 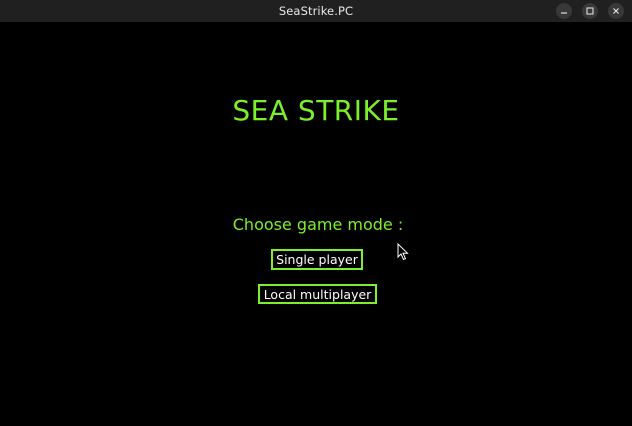 I want to click on single-player-button: Single player, so click(x=317, y=259).